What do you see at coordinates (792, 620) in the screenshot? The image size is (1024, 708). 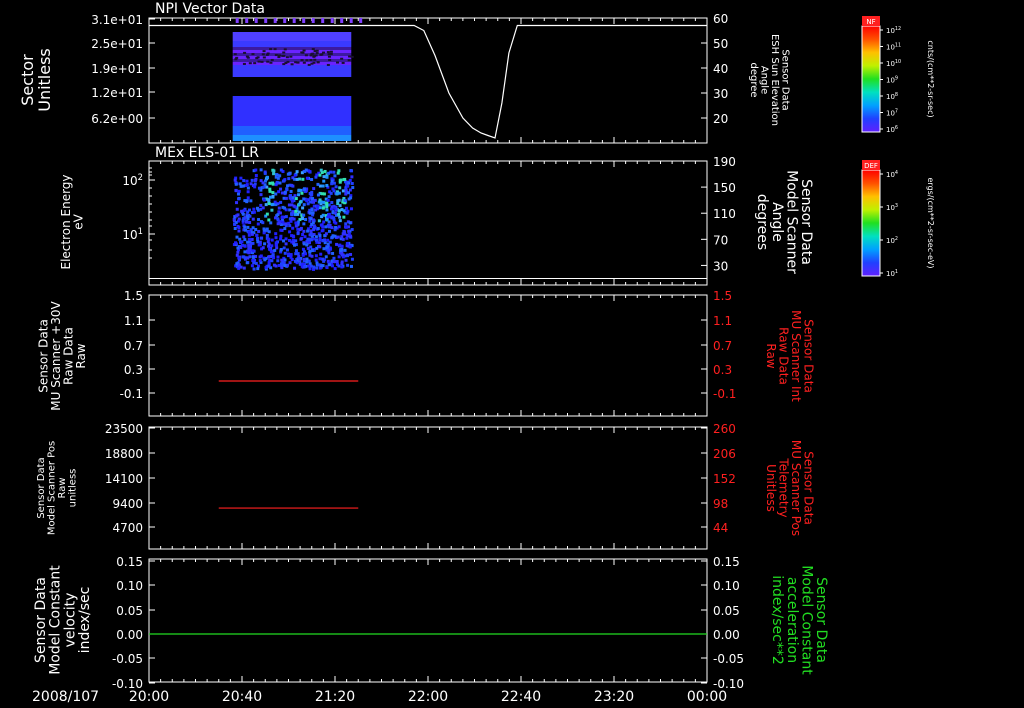 I see `right-axis-label-line: acceleration` at bounding box center [792, 620].